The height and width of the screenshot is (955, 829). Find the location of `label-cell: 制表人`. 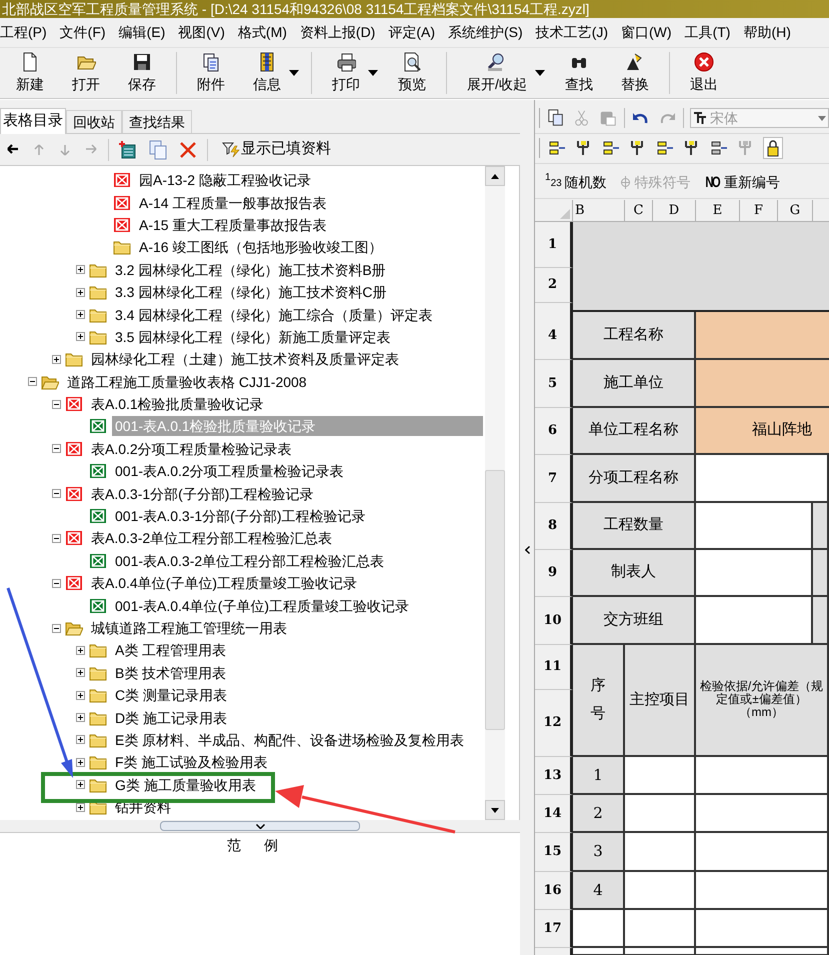

label-cell: 制表人 is located at coordinates (634, 573).